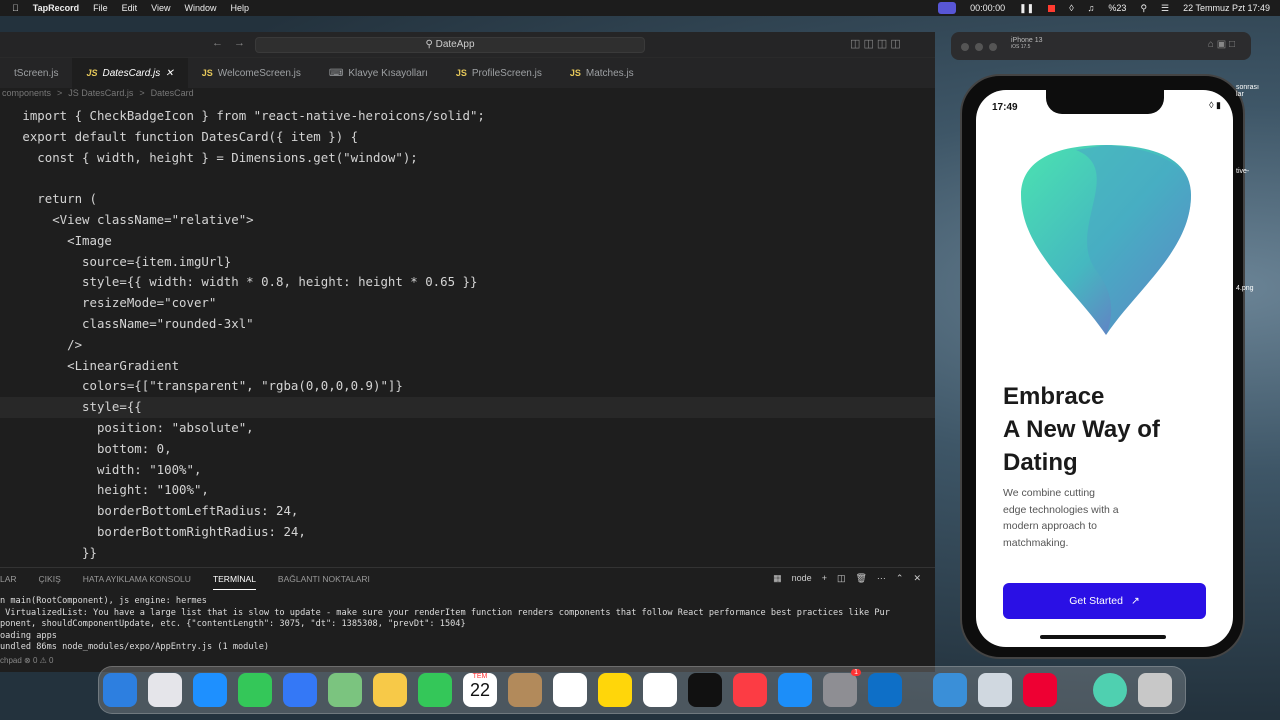  Describe the element at coordinates (917, 578) in the screenshot. I see `close-panel-icon: ✕` at that location.